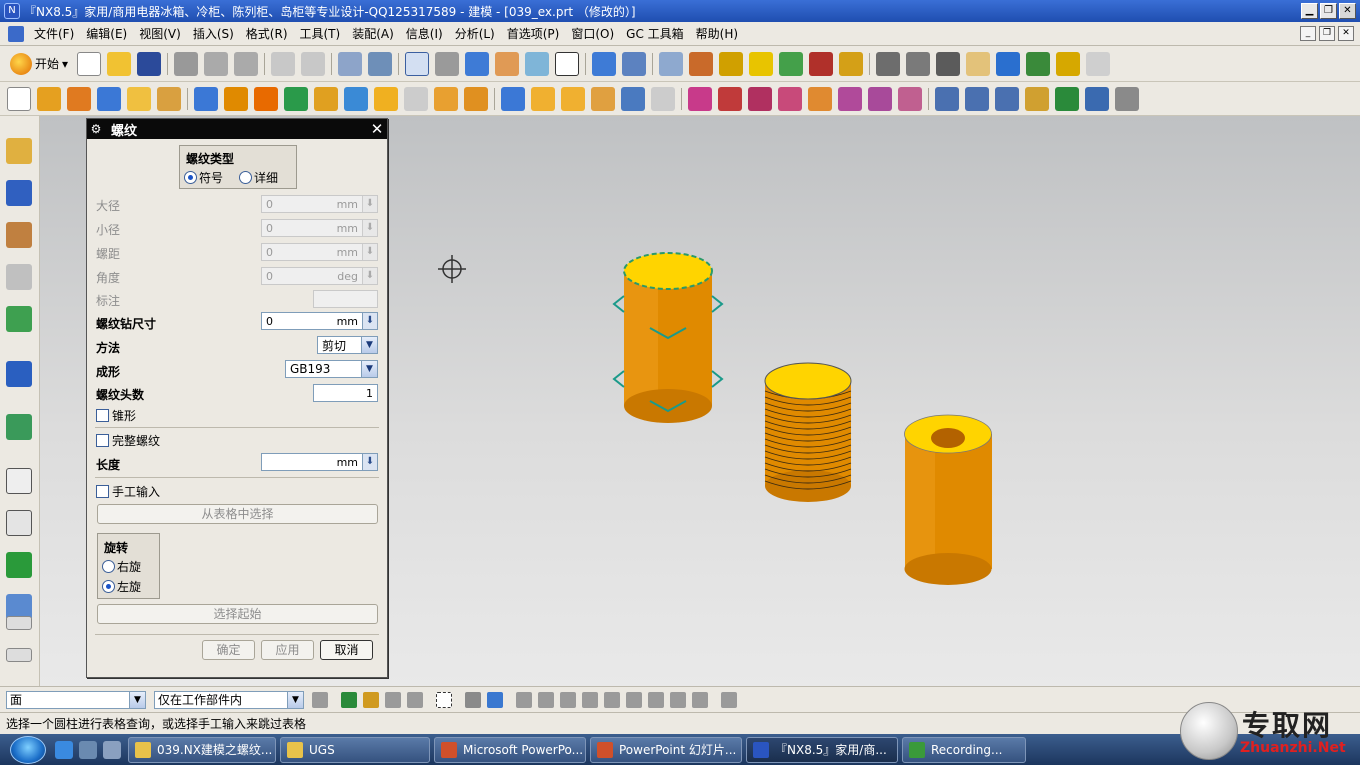 The height and width of the screenshot is (765, 1360). Describe the element at coordinates (19, 623) in the screenshot. I see `scroll-up-icon` at that location.